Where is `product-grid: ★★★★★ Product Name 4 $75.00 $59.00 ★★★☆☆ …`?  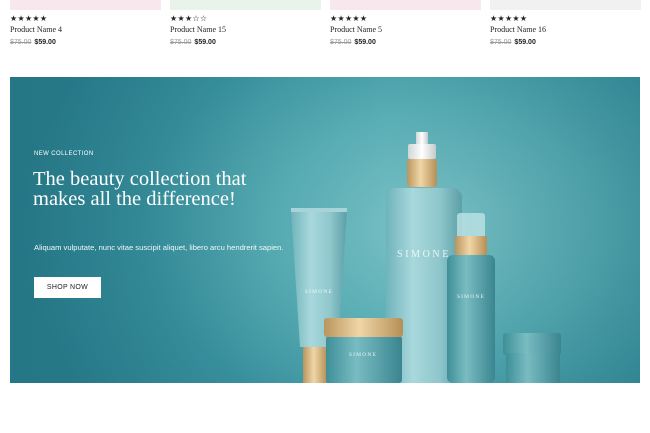
product-grid: ★★★★★ Product Name 4 $75.00 $59.00 ★★★☆☆ … is located at coordinates (325, 30).